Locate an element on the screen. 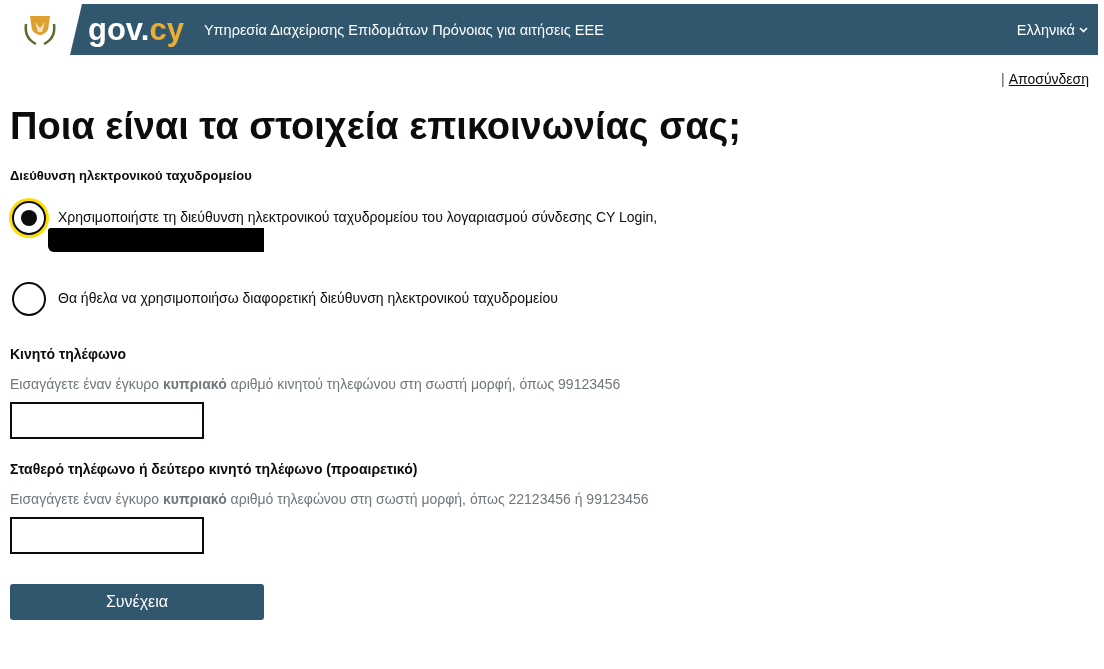 The width and height of the screenshot is (1104, 669). service-name: Υπηρεσία Διαχείρισης Επιδομάτων Πρόνοιας για αιτήσεις ΕΕΕ is located at coordinates (404, 29).